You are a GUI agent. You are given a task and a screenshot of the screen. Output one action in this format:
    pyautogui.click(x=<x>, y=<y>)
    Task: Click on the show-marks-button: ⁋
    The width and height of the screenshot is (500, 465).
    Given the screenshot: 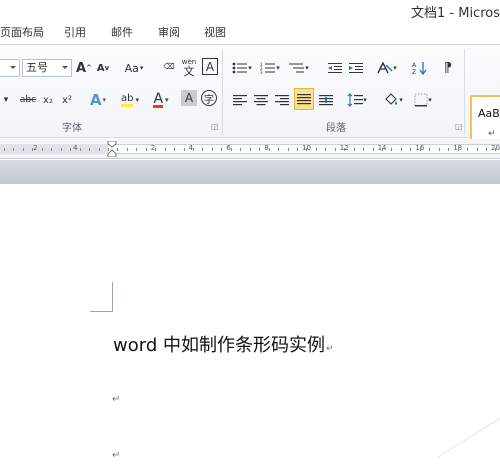 What is the action you would take?
    pyautogui.click(x=448, y=68)
    